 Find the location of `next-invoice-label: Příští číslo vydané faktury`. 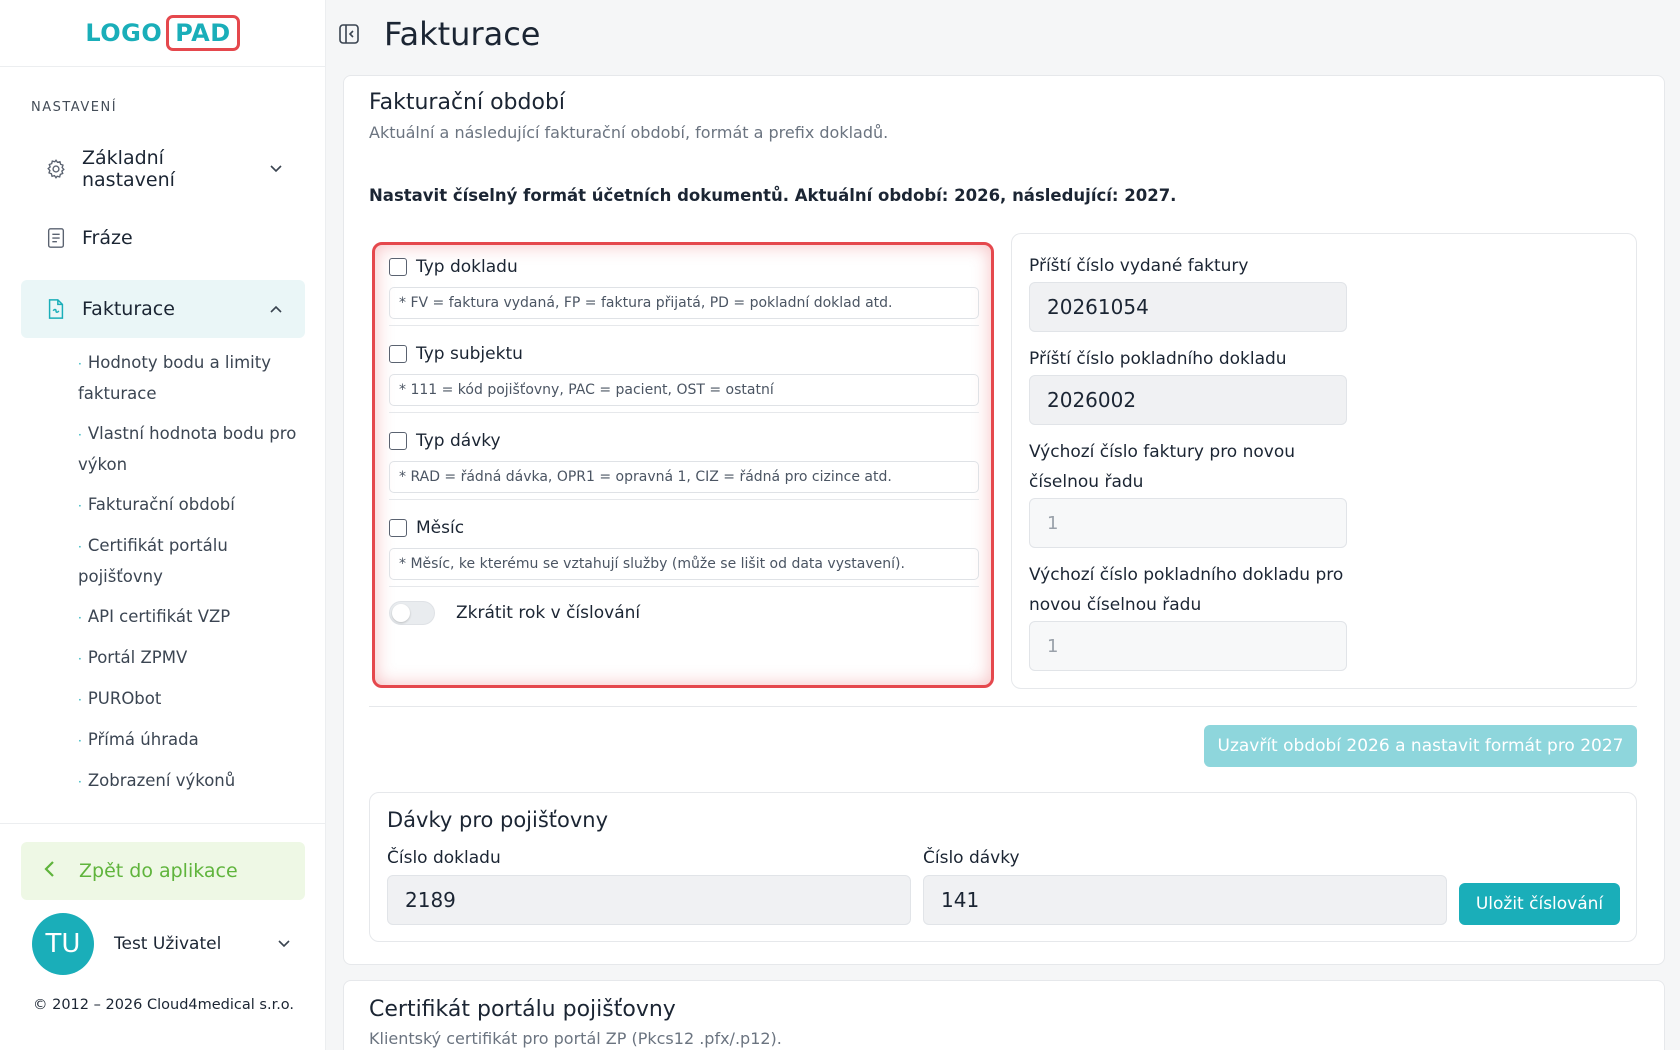

next-invoice-label: Příští číslo vydané faktury is located at coordinates (1139, 266).